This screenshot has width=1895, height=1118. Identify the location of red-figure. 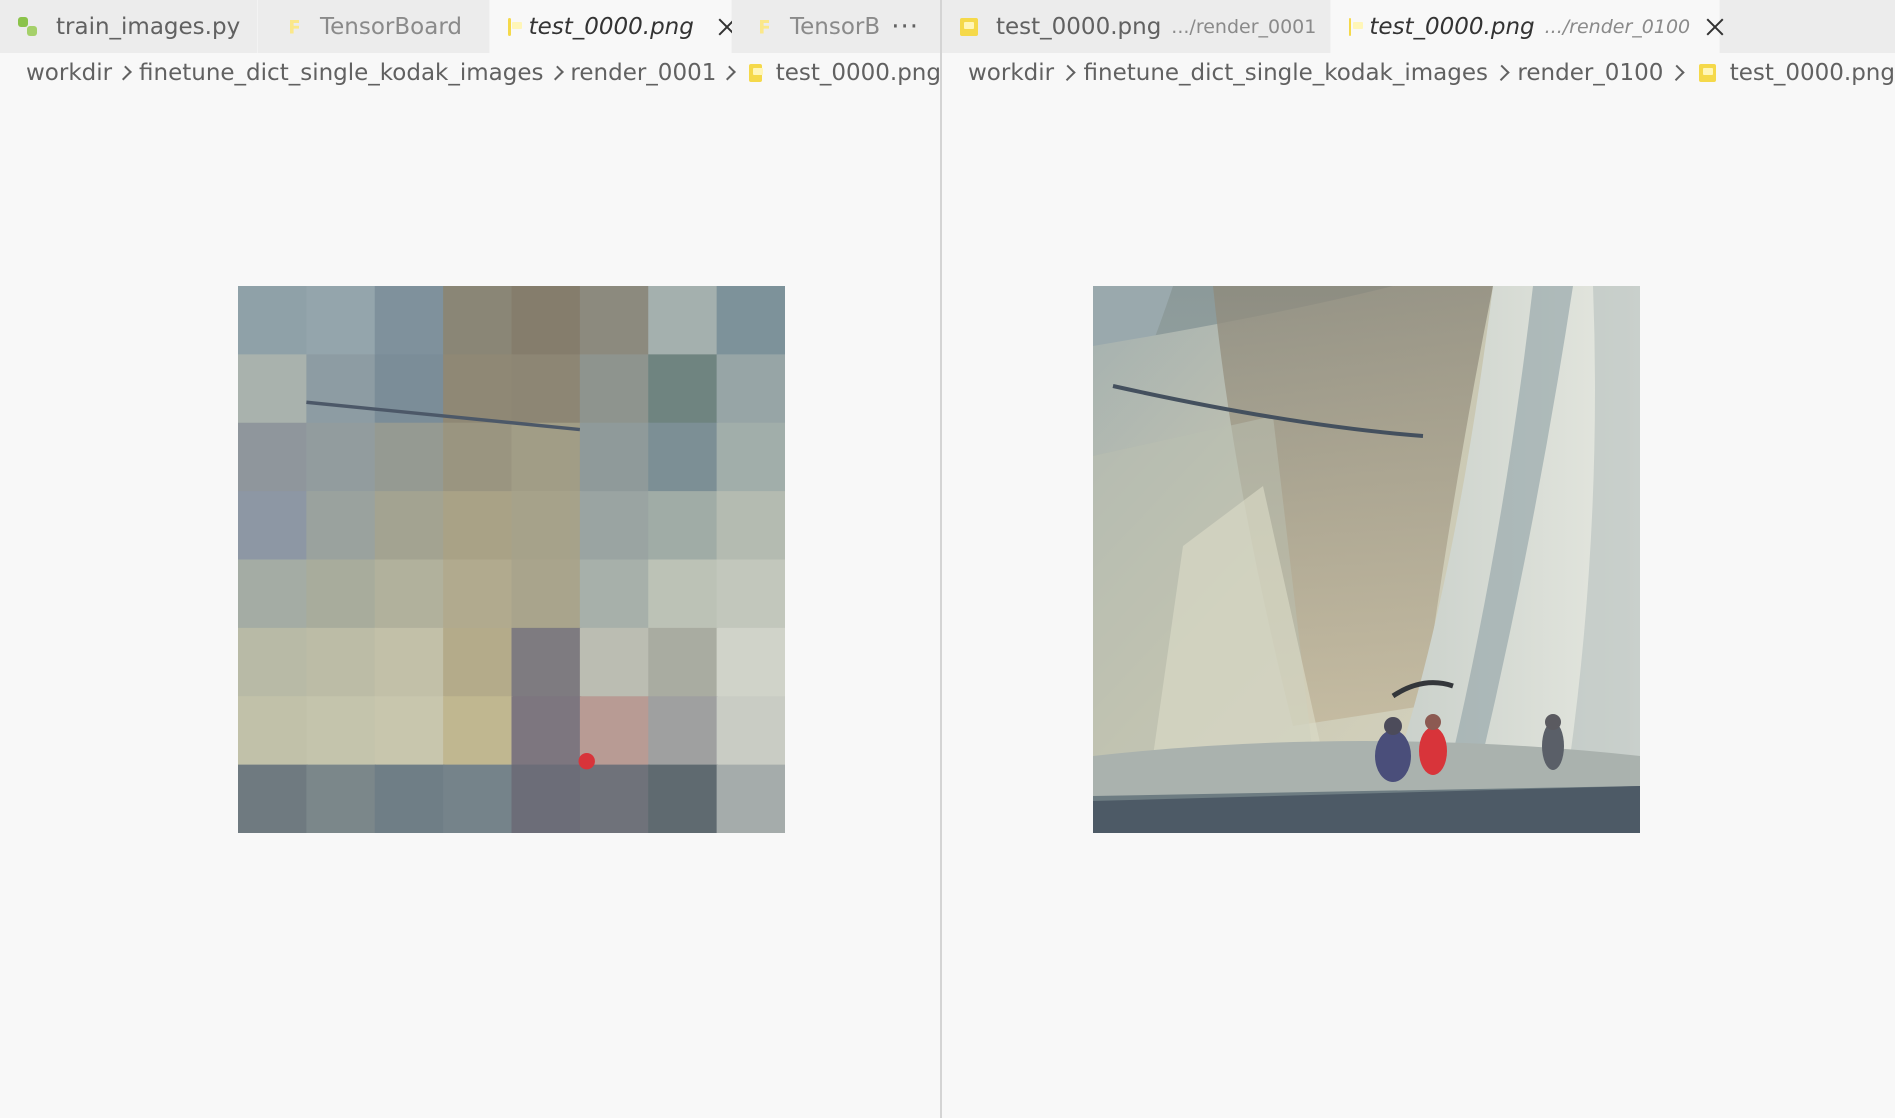
(586, 761).